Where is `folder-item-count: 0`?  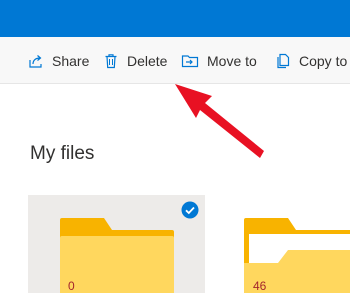
folder-item-count: 0 is located at coordinates (71, 286).